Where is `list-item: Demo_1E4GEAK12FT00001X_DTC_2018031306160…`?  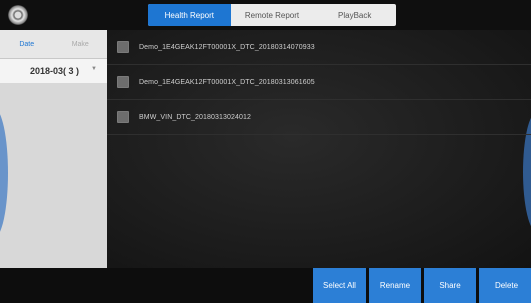 list-item: Demo_1E4GEAK12FT00001X_DTC_2018031306160… is located at coordinates (319, 82).